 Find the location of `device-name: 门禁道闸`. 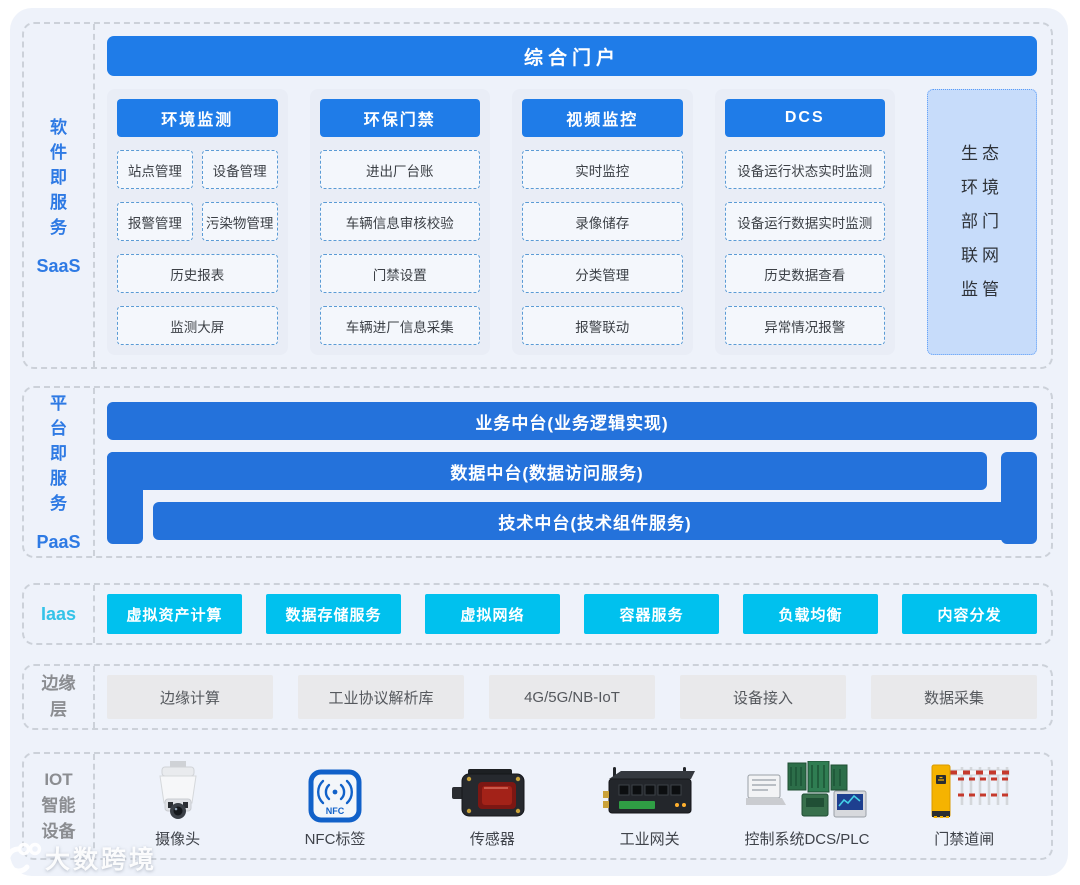

device-name: 门禁道闸 is located at coordinates (964, 839).